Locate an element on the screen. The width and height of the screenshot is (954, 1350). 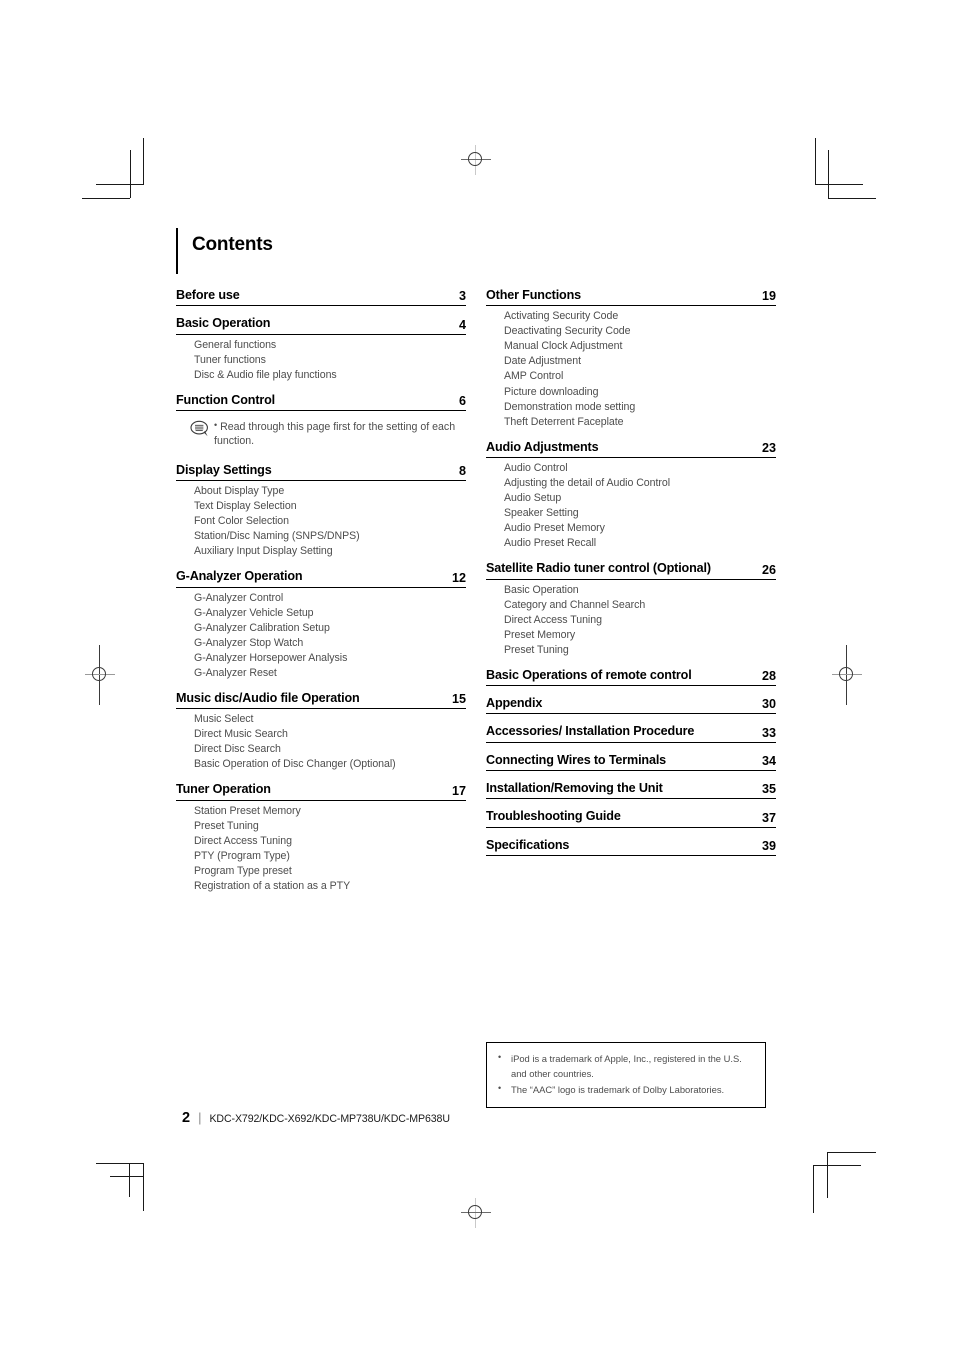
toc-subitem: Font Color Selection is located at coordinates (330, 521).